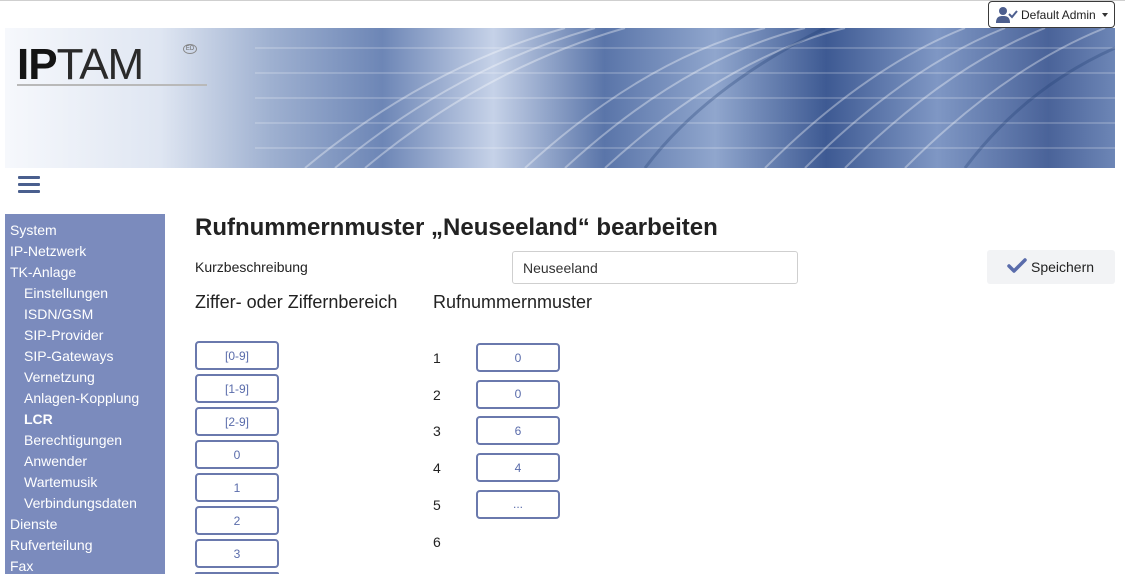 The image size is (1125, 574). What do you see at coordinates (437, 431) in the screenshot?
I see `pattern-position-number: 3` at bounding box center [437, 431].